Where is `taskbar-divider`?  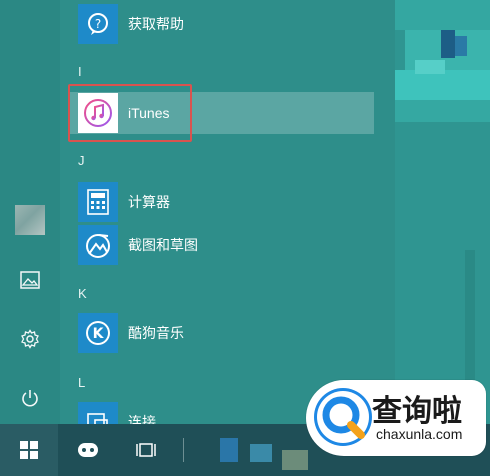
taskbar-divider is located at coordinates (183, 450).